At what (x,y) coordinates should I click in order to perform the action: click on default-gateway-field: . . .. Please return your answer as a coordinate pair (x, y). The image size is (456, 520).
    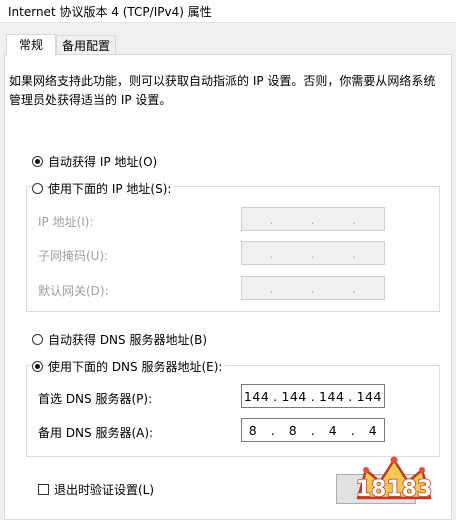
    Looking at the image, I should click on (313, 288).